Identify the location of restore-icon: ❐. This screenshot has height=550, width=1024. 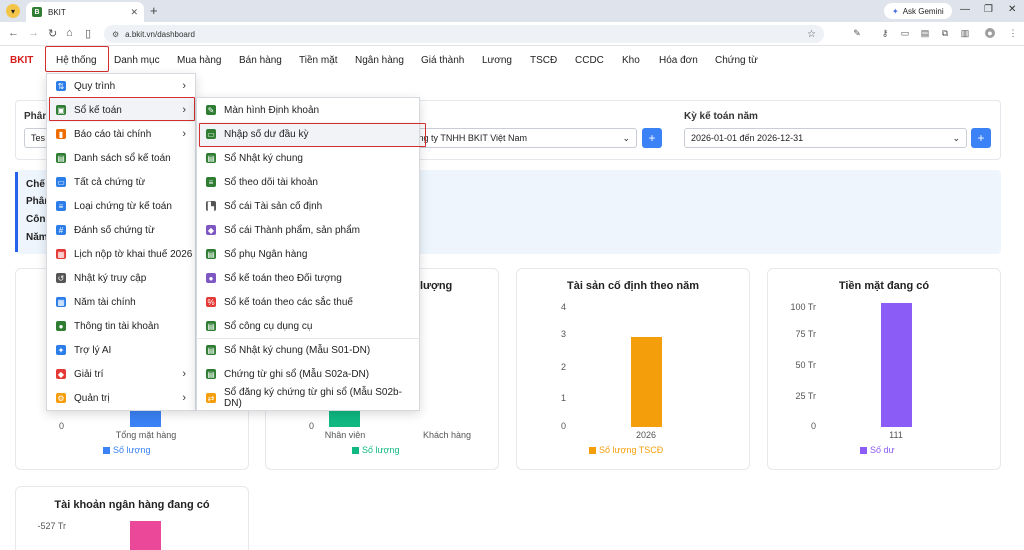
(988, 9).